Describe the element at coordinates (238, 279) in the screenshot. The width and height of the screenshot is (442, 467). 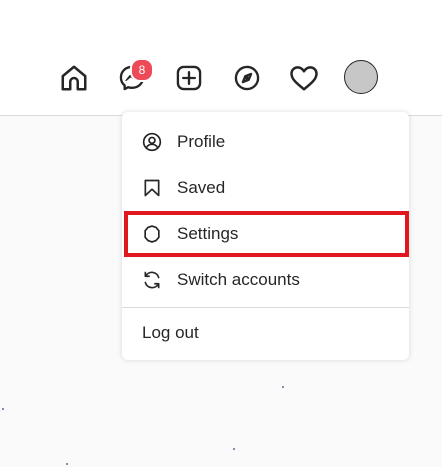
I see `menu-item-label: Switch accounts` at that location.